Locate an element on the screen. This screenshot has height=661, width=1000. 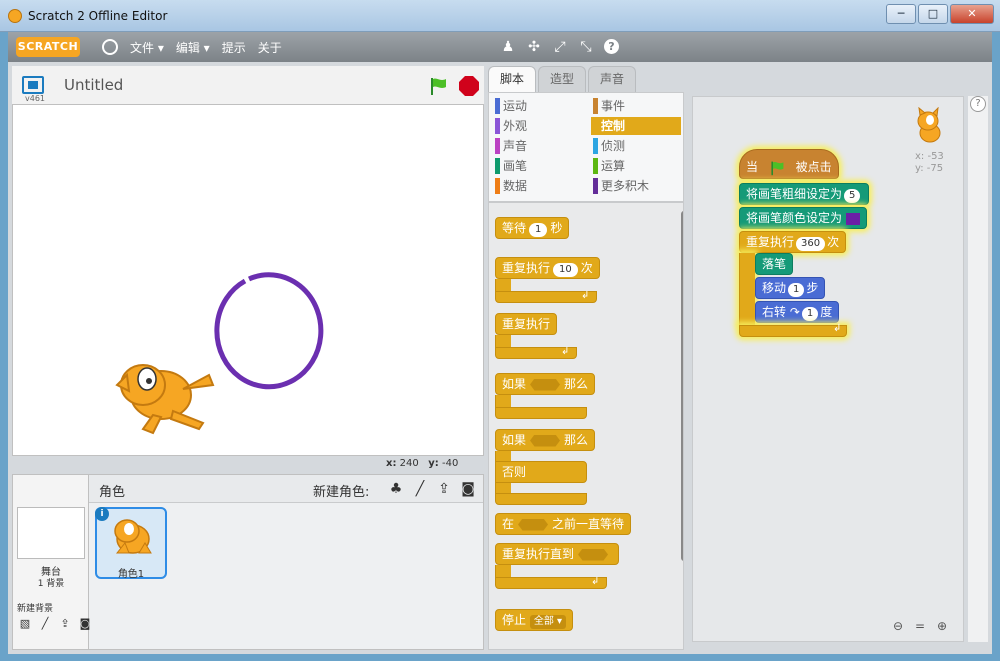
menu-about: 关于 is located at coordinates (270, 47).